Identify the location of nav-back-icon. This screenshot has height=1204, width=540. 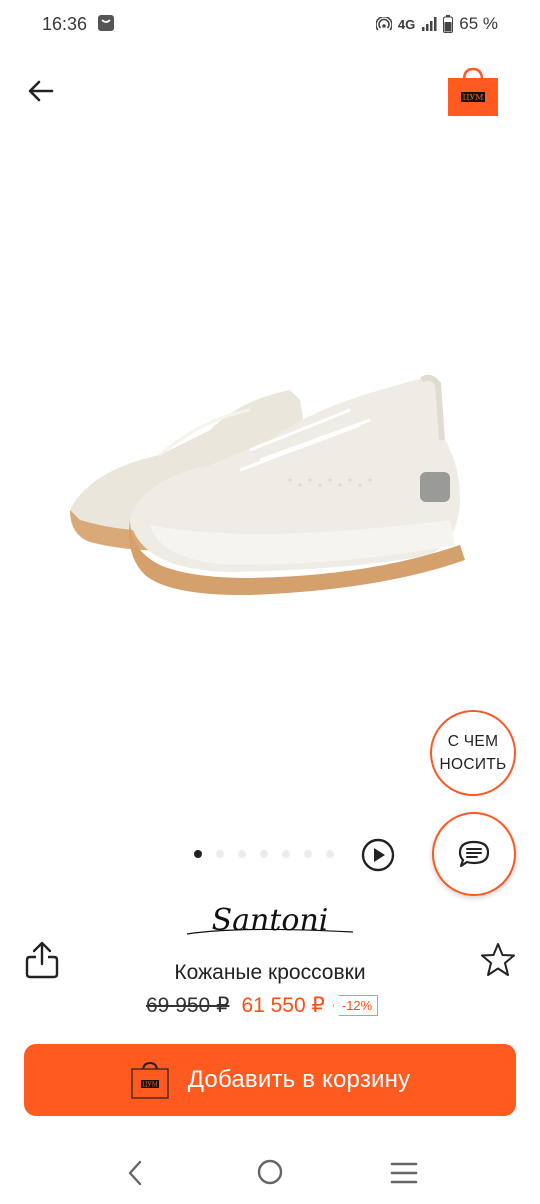
(135, 1173).